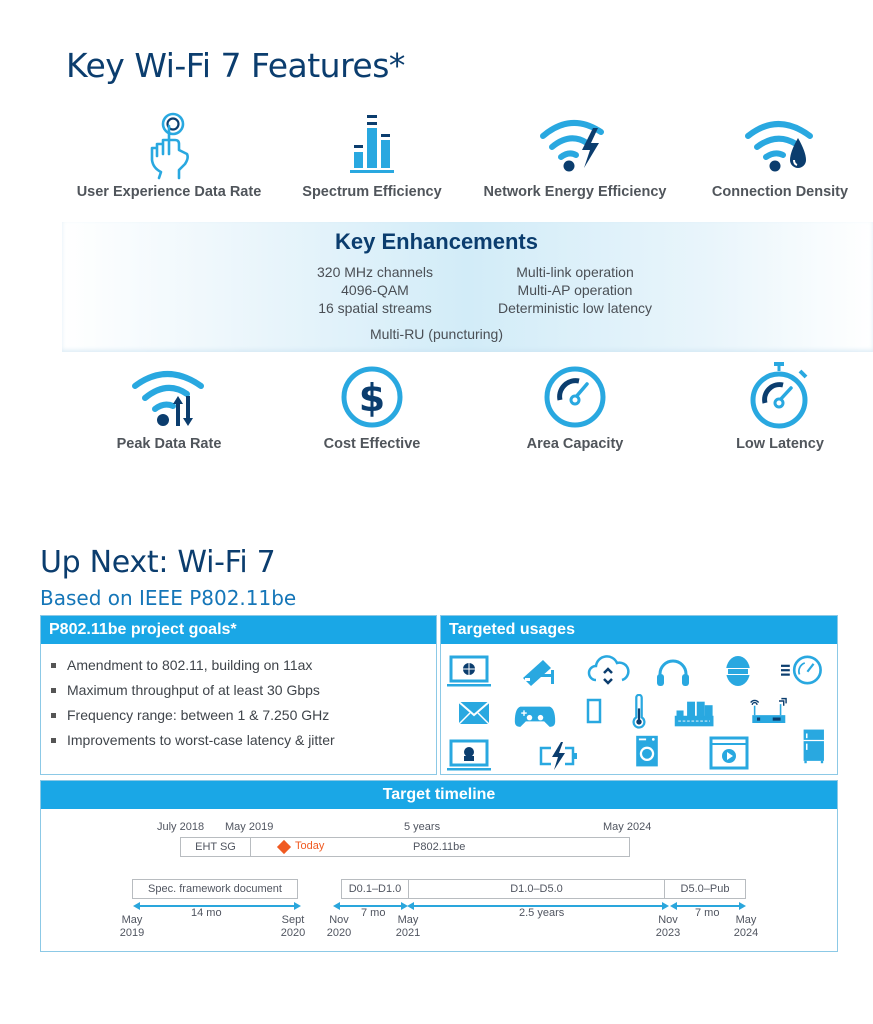 The width and height of the screenshot is (873, 1024). Describe the element at coordinates (608, 670) in the screenshot. I see `cloud-sync-icon` at that location.